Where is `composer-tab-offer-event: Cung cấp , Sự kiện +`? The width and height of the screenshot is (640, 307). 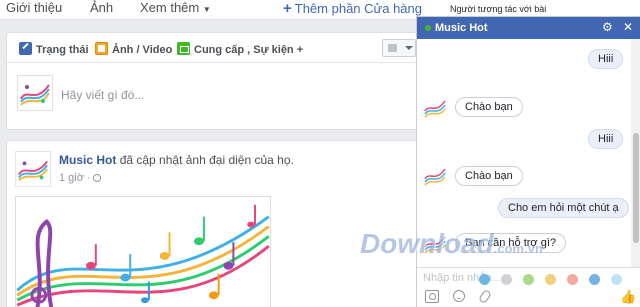 composer-tab-offer-event: Cung cấp , Sự kiện + is located at coordinates (240, 49).